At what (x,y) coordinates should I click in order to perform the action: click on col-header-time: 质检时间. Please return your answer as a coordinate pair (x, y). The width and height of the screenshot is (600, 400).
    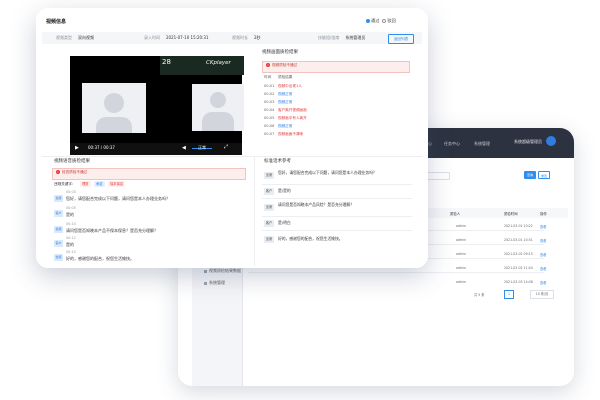
    Looking at the image, I should click on (511, 214).